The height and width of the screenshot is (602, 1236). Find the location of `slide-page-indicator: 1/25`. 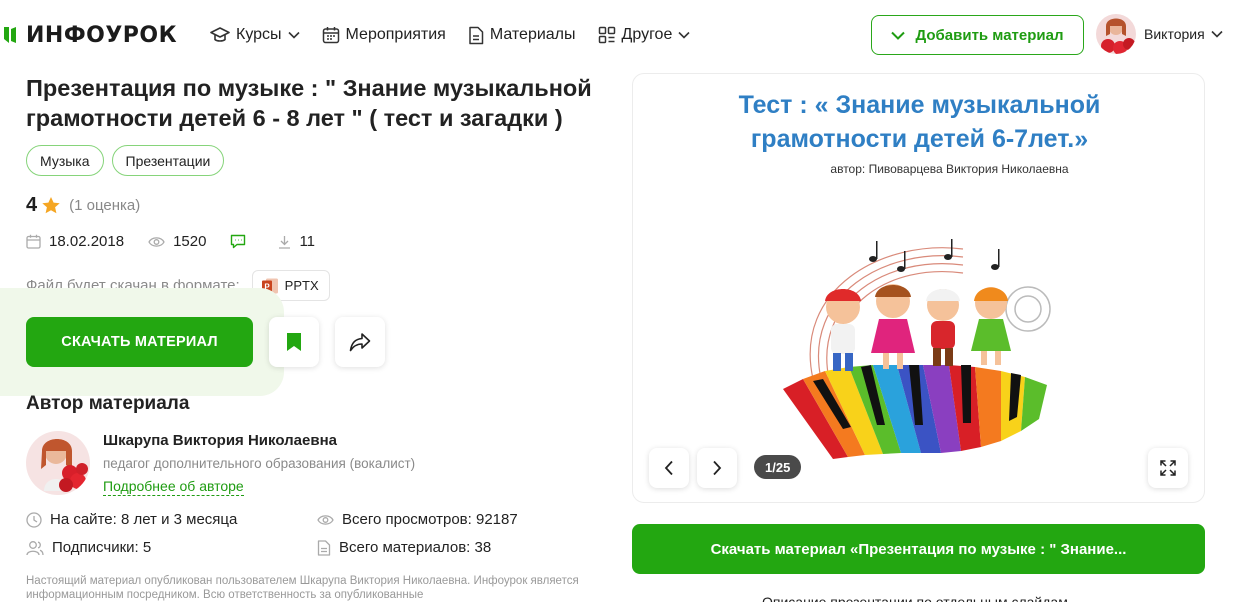

slide-page-indicator: 1/25 is located at coordinates (778, 467).